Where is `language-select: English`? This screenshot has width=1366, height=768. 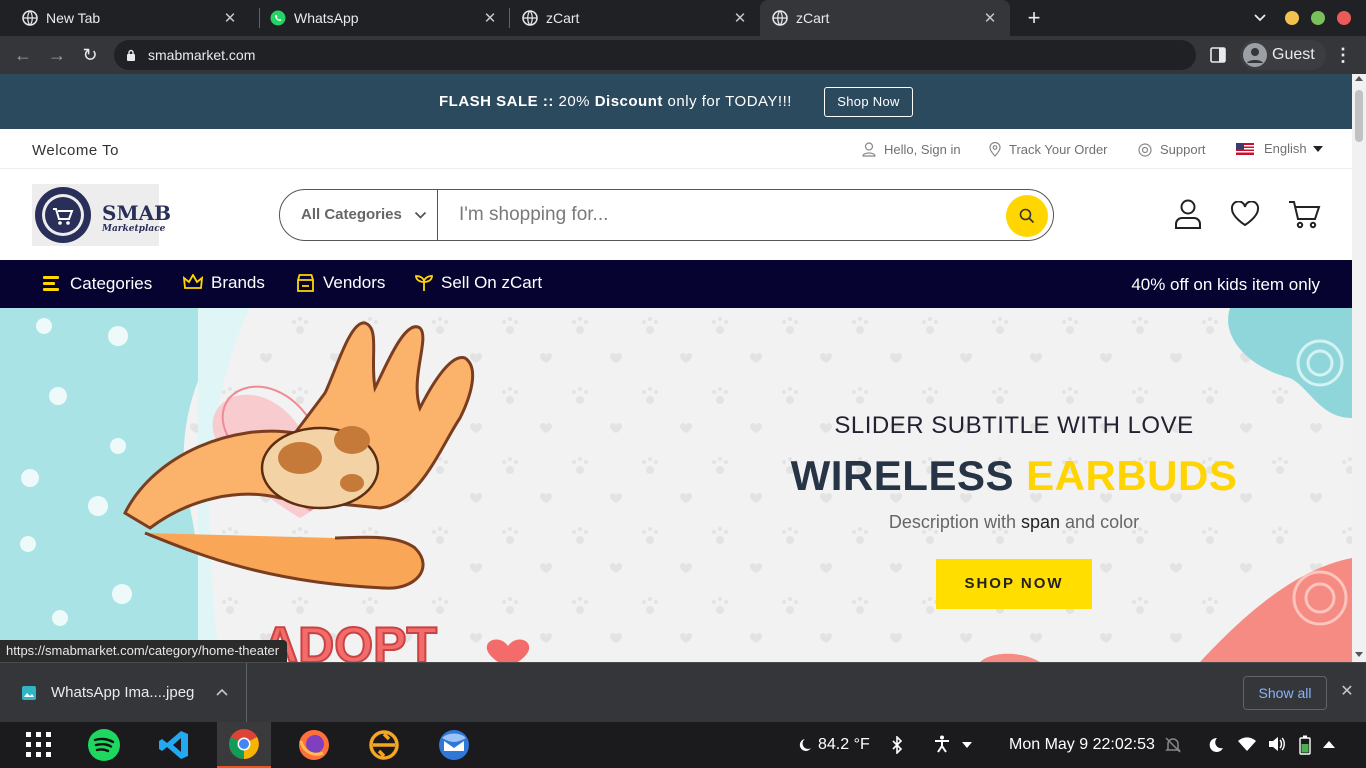
language-select: English is located at coordinates (1283, 148).